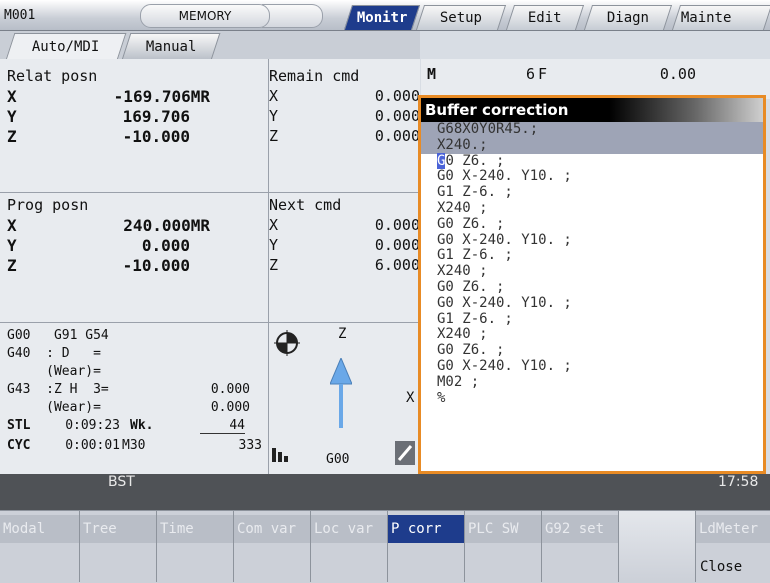  What do you see at coordinates (397, 225) in the screenshot?
I see `next-x-value: 0.000` at bounding box center [397, 225].